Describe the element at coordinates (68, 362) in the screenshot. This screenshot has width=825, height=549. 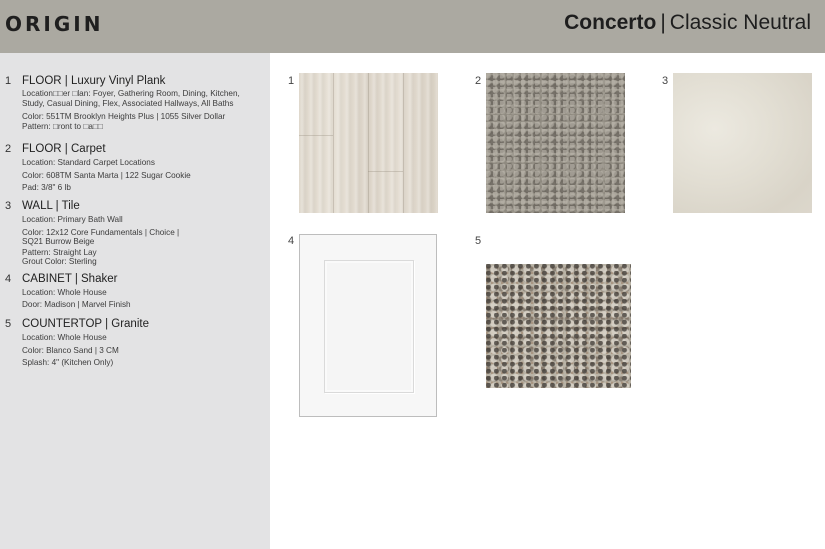
I see `selection-detail: Splash: 4" (Kitchen Only)` at that location.